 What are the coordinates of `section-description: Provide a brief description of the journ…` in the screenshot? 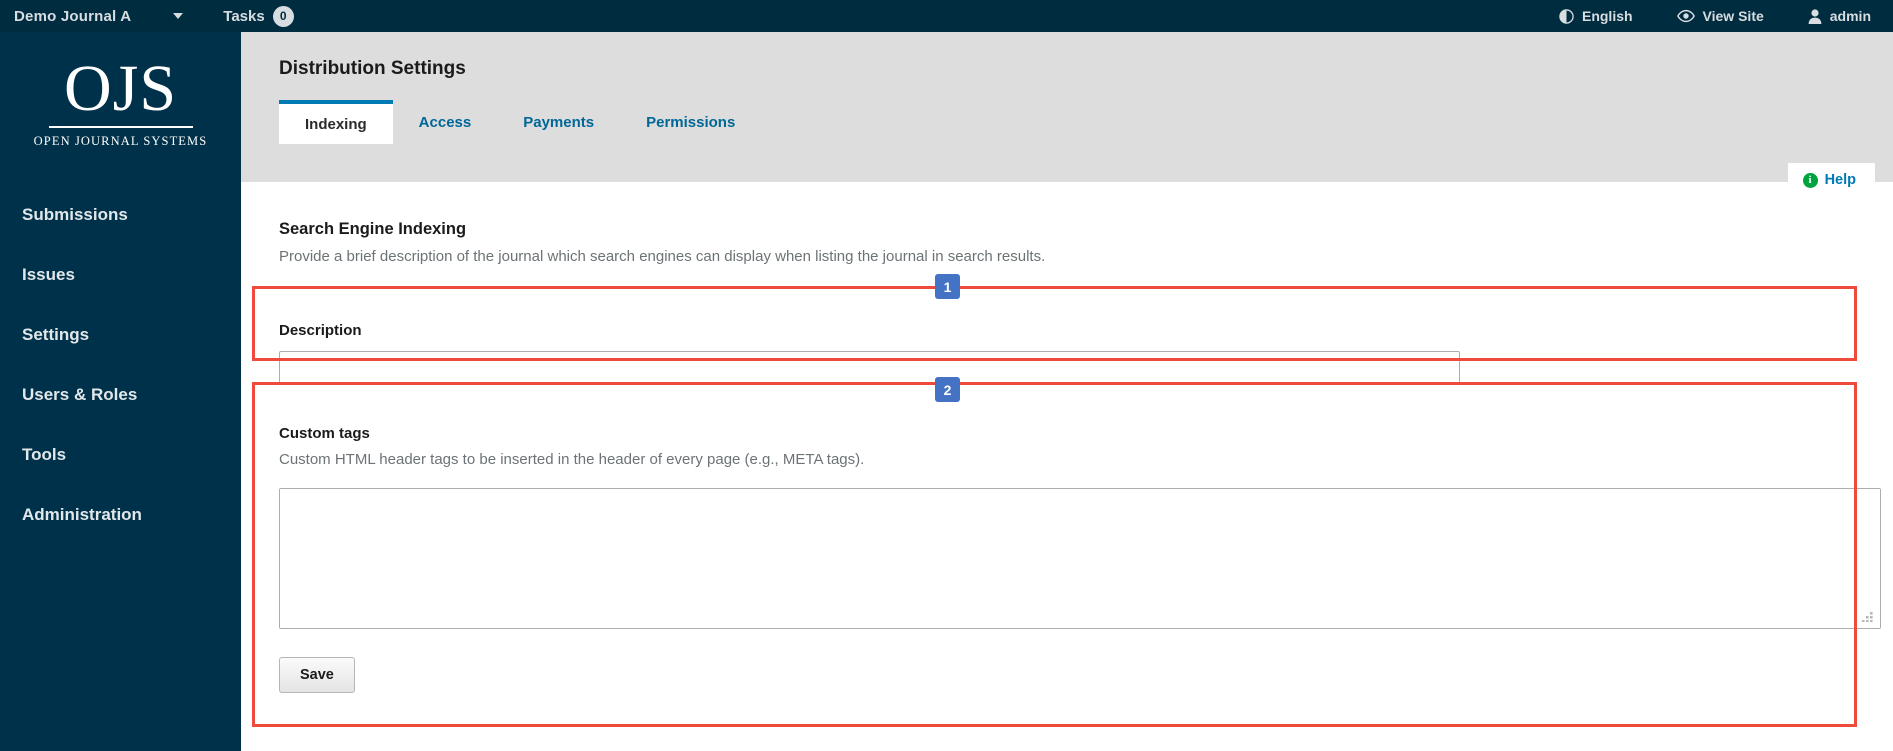 It's located at (662, 256).